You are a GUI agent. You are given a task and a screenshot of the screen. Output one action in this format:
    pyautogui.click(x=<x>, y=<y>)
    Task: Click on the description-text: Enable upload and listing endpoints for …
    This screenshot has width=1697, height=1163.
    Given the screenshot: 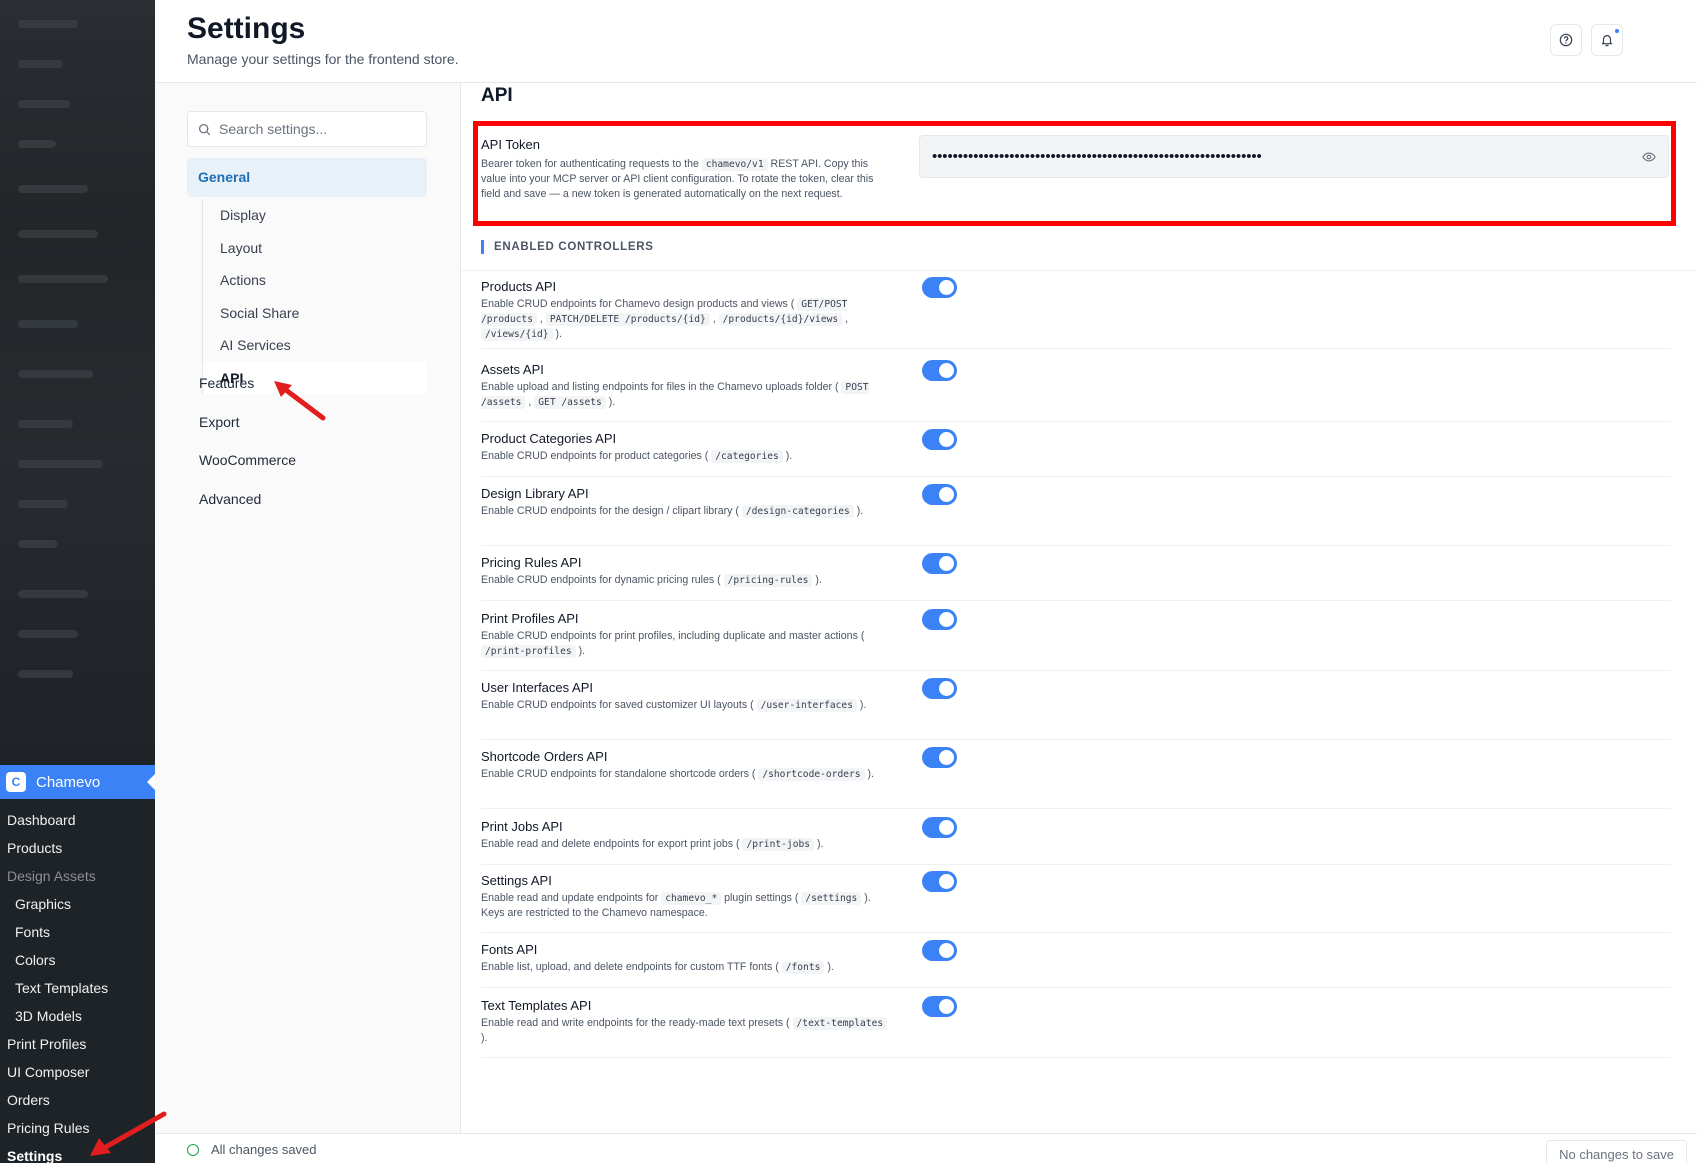 What is the action you would take?
    pyautogui.click(x=661, y=387)
    